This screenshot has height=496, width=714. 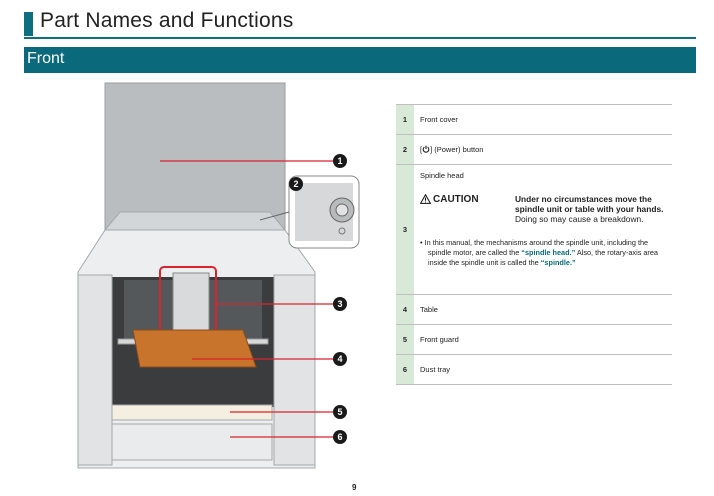 I want to click on part-number: 1, so click(x=405, y=119).